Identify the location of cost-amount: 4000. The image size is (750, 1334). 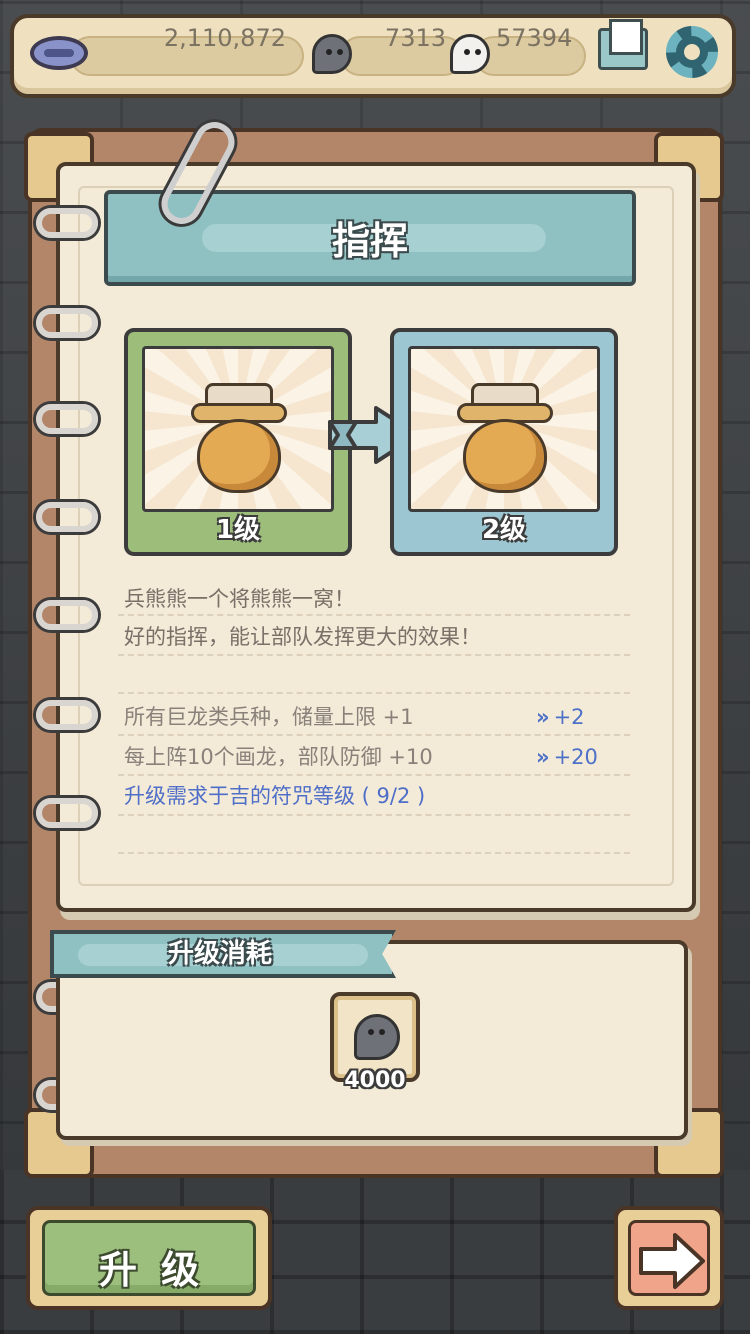
(375, 1080).